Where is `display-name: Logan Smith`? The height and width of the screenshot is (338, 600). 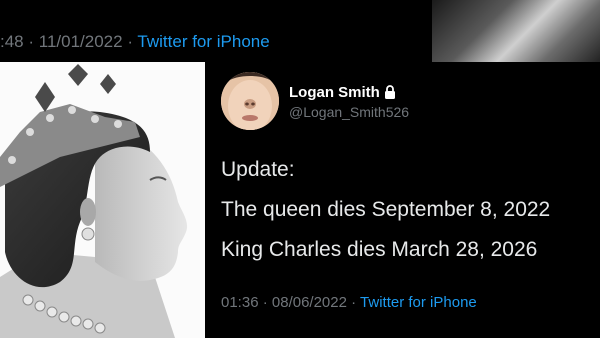 display-name: Logan Smith is located at coordinates (342, 93).